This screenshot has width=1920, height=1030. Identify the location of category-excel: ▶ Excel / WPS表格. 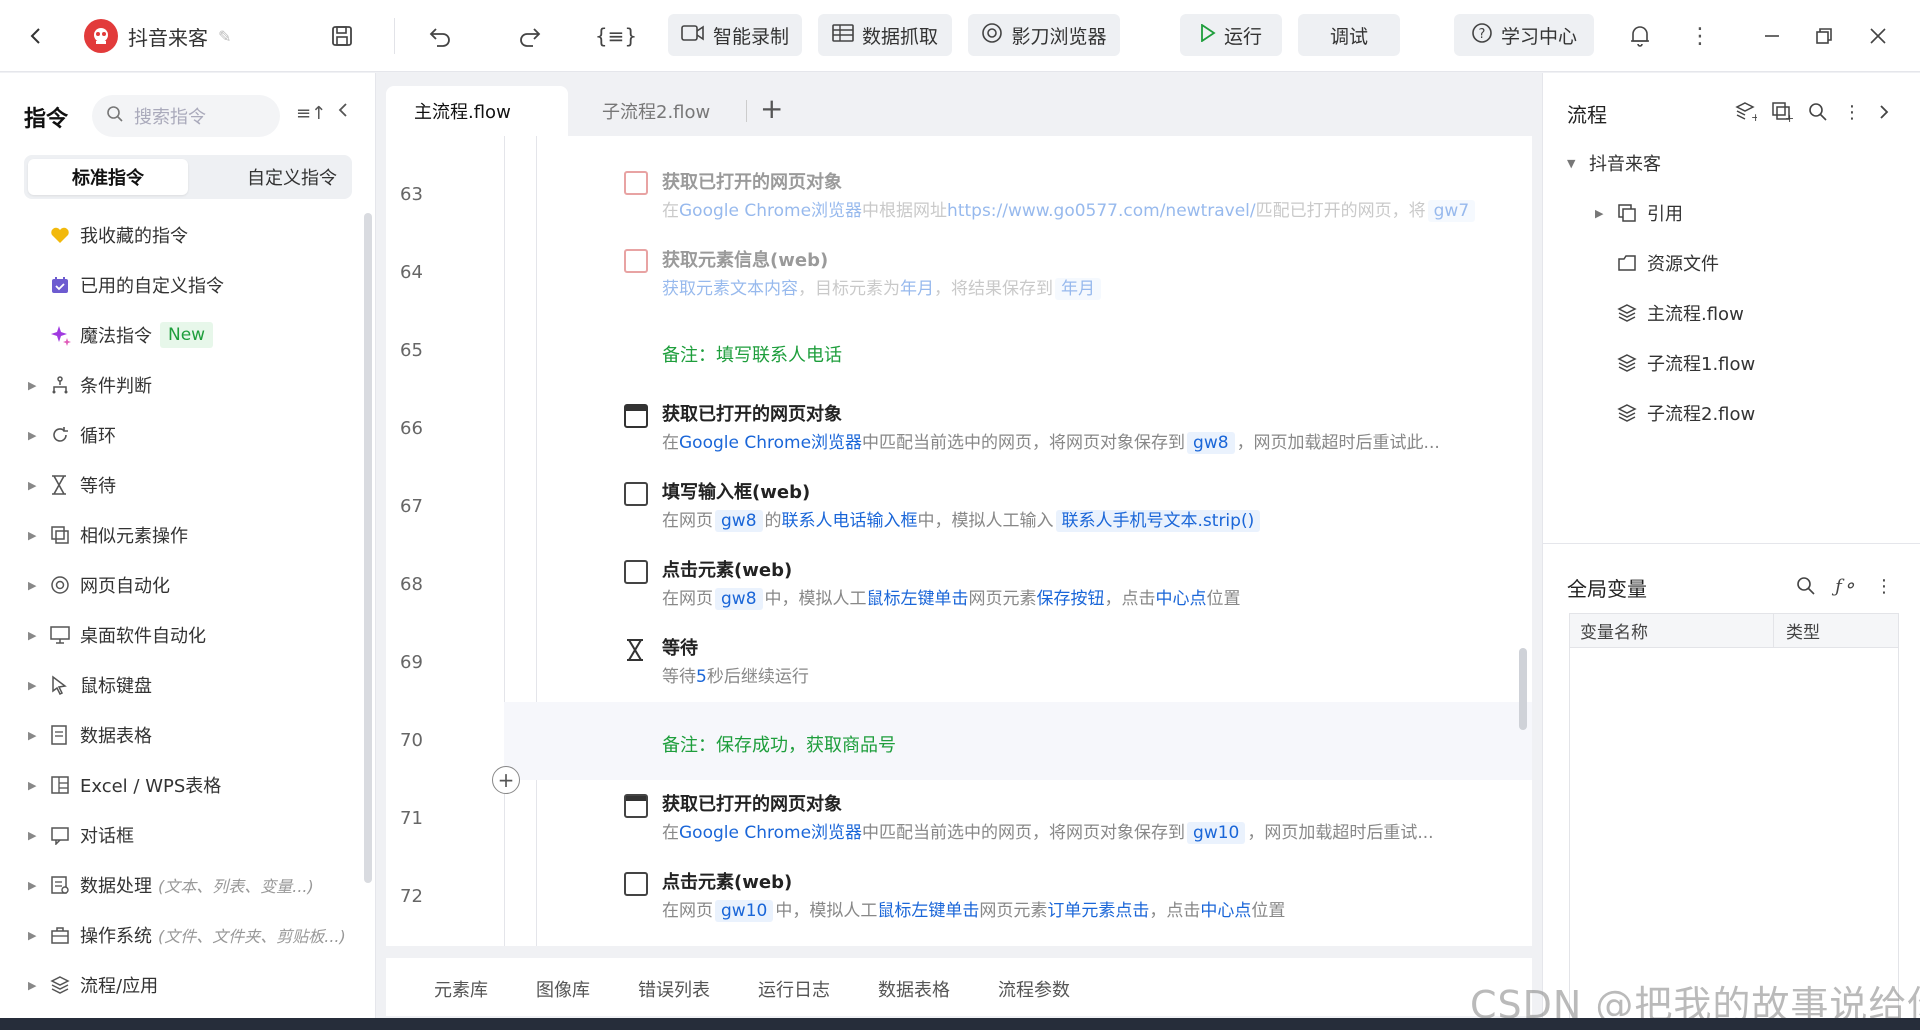
(124, 785).